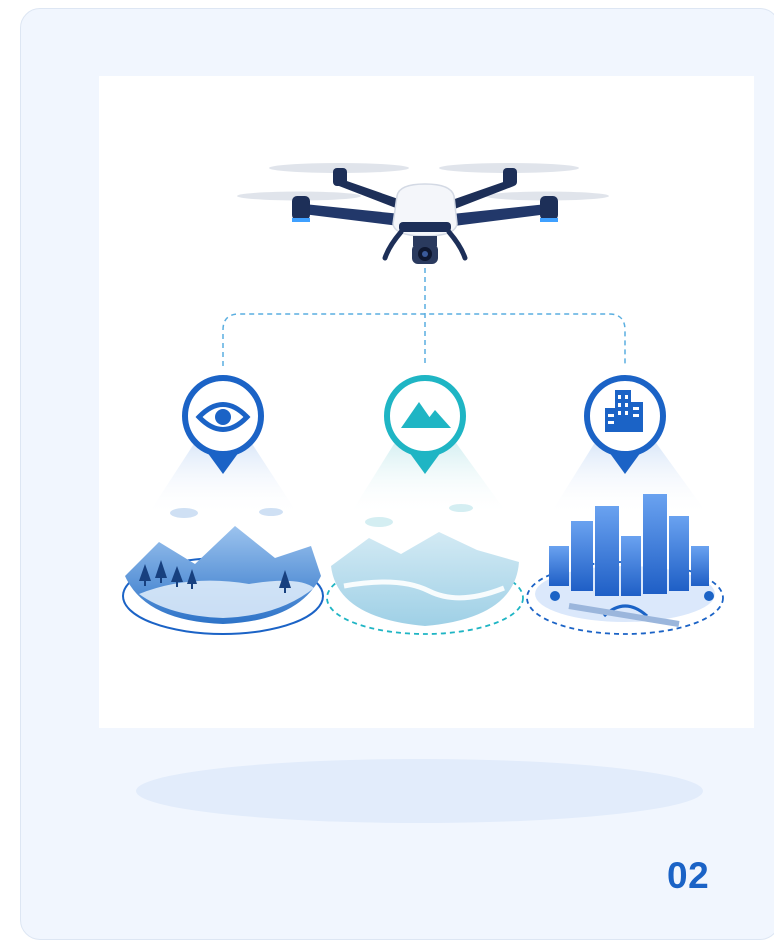  What do you see at coordinates (223, 571) in the screenshot?
I see `landscape-nature` at bounding box center [223, 571].